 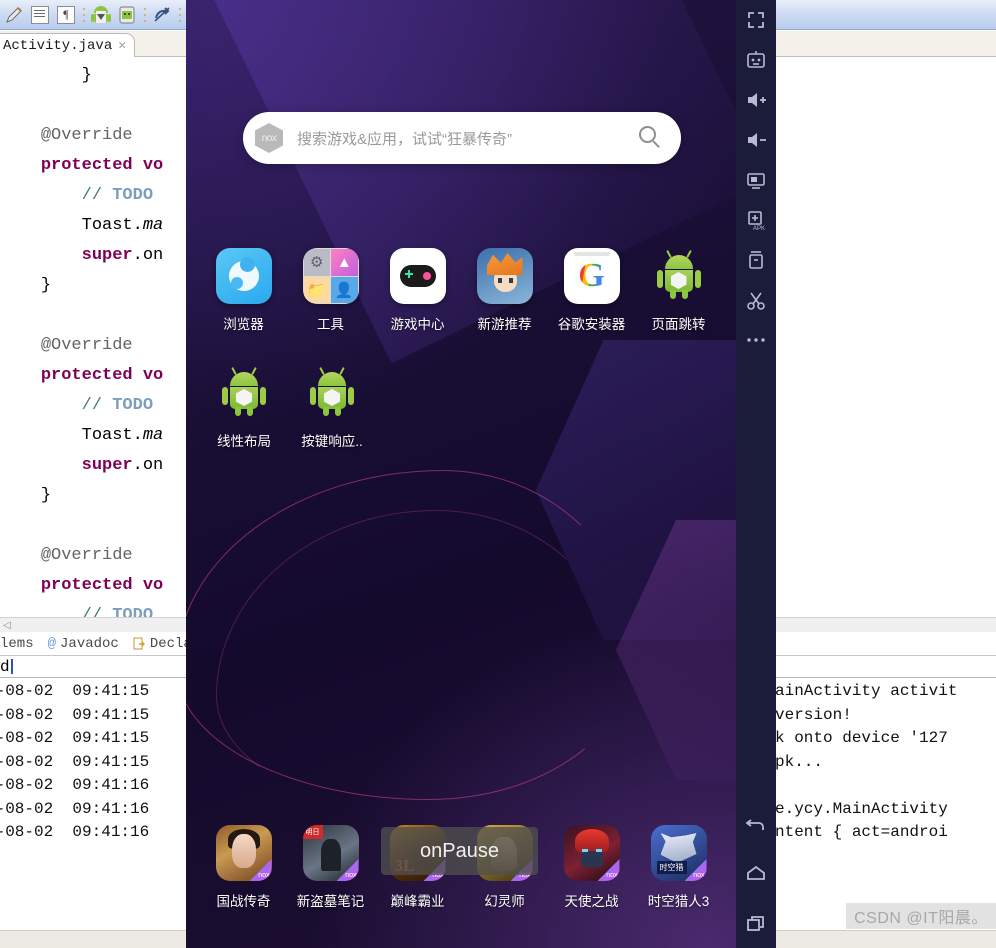 What do you see at coordinates (504, 901) in the screenshot?
I see `app-label: 幻灵师` at bounding box center [504, 901].